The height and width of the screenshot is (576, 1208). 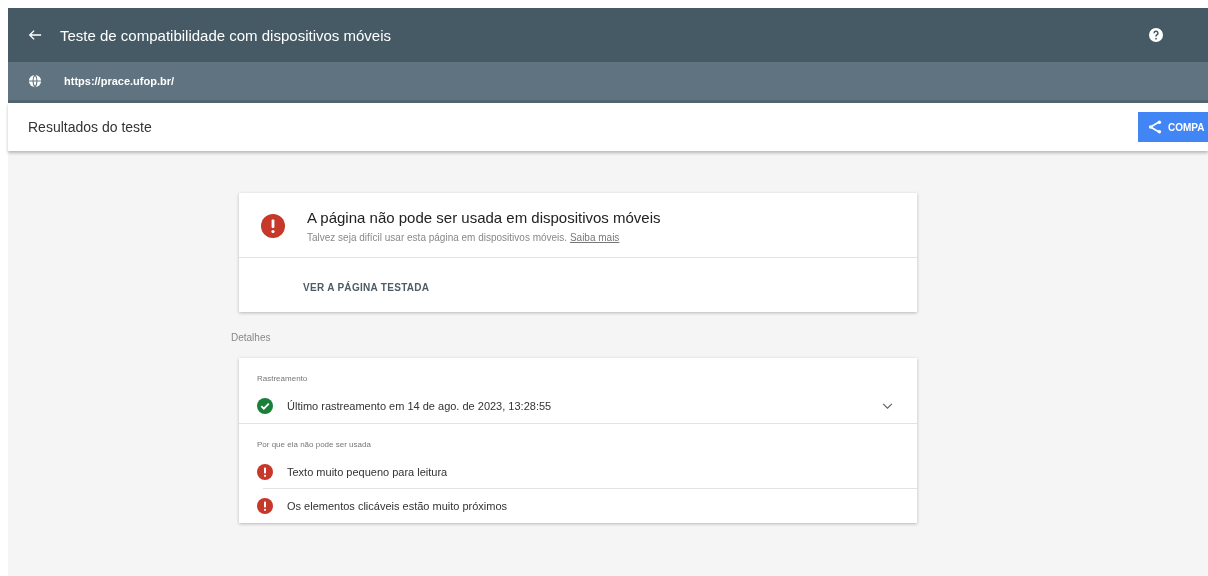 I want to click on chevron-down-icon, so click(x=887, y=406).